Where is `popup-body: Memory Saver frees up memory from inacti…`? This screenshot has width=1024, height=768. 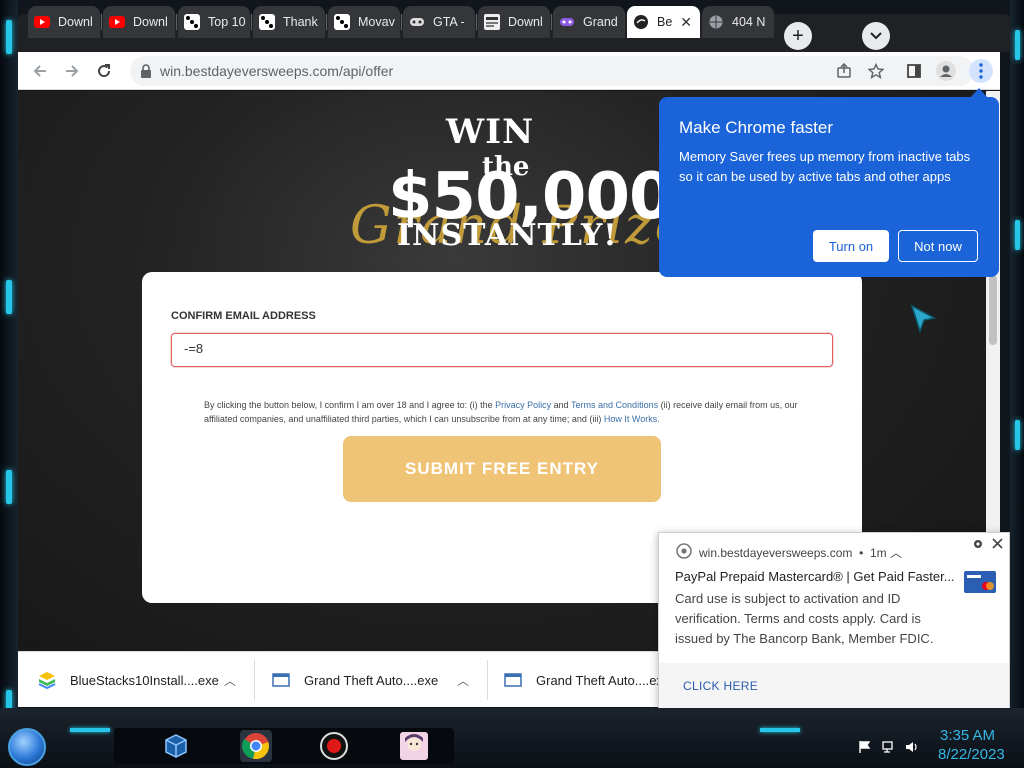 popup-body: Memory Saver frees up memory from inacti… is located at coordinates (825, 166).